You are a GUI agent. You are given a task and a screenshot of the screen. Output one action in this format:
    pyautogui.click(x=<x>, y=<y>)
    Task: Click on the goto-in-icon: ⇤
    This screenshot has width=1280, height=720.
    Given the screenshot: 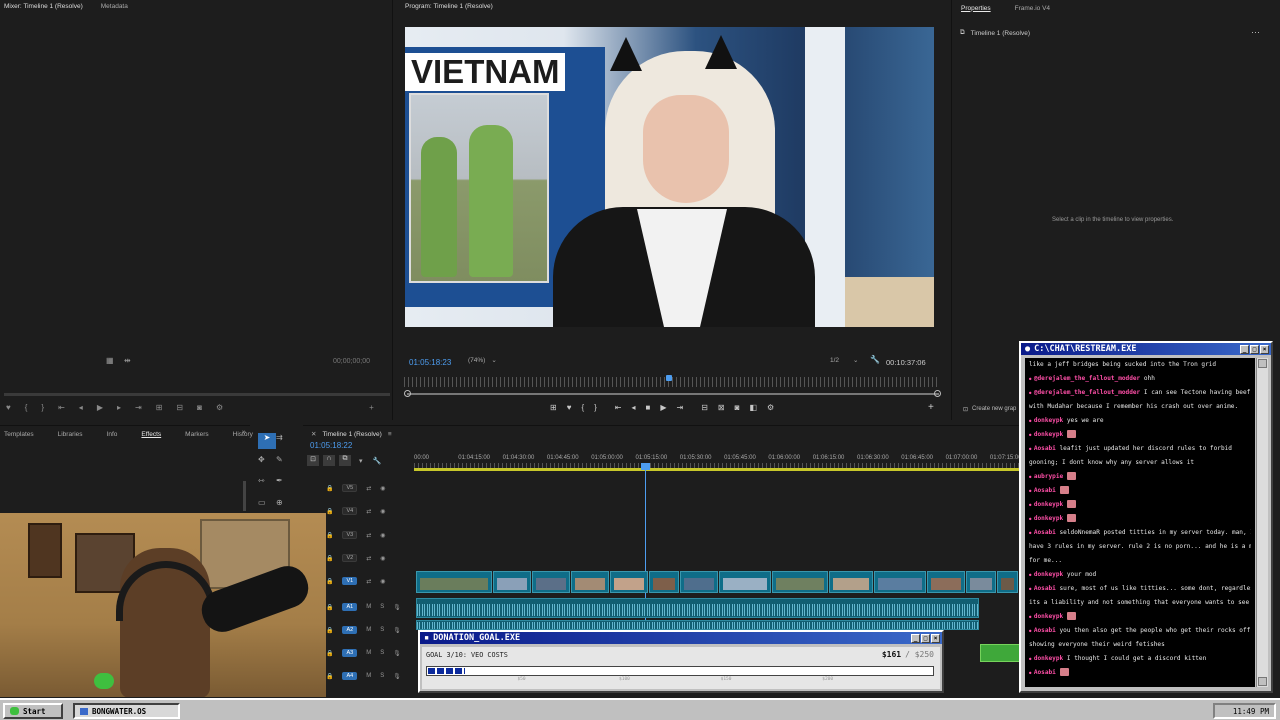 What is the action you would take?
    pyautogui.click(x=61, y=407)
    